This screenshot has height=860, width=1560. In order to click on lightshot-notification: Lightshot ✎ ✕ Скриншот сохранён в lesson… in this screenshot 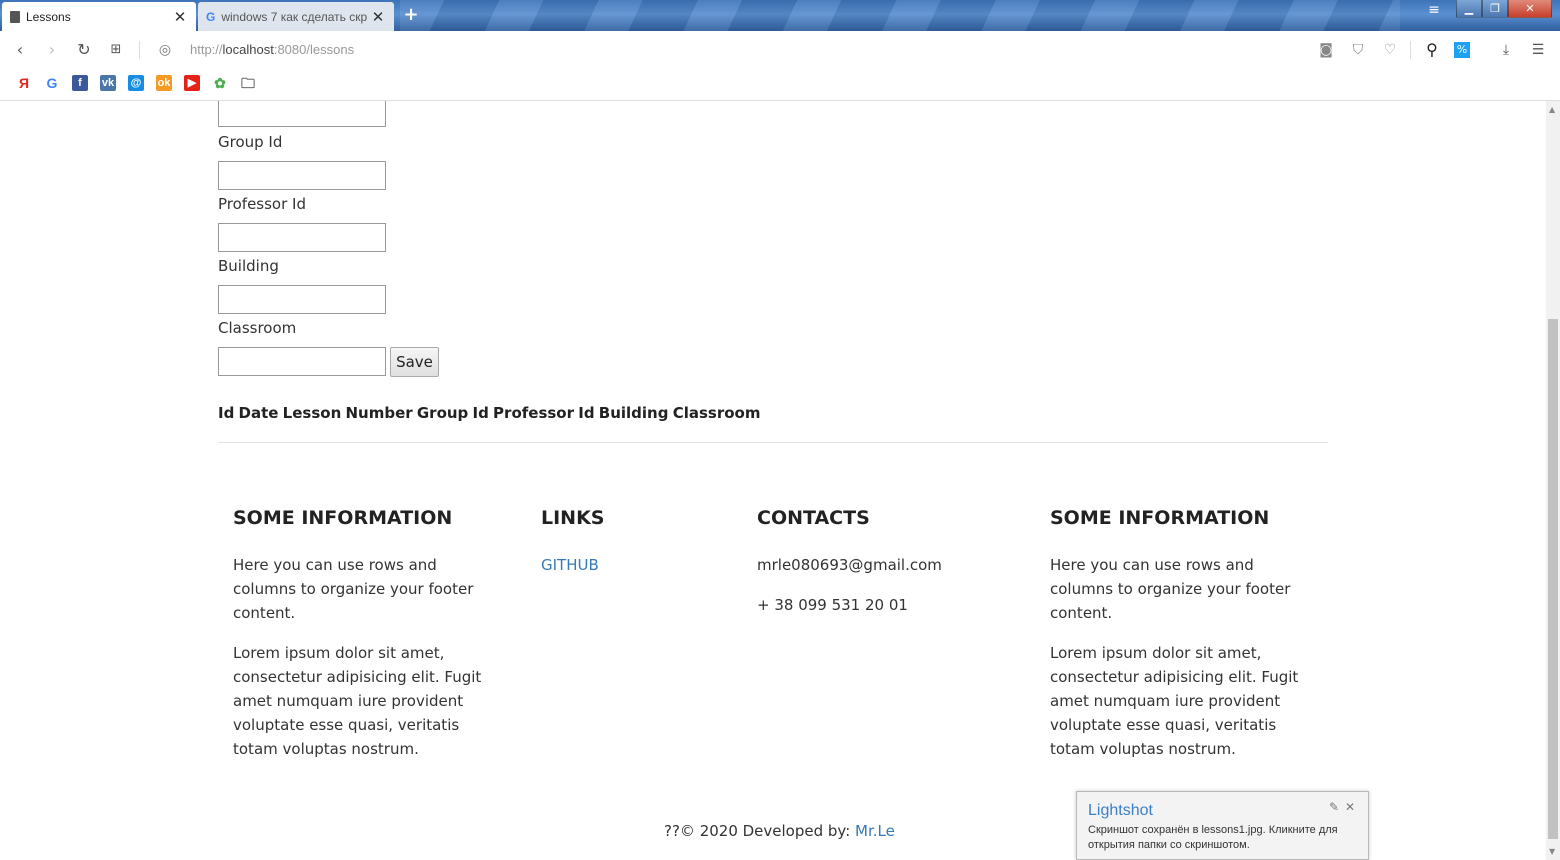, I will do `click(1222, 825)`.